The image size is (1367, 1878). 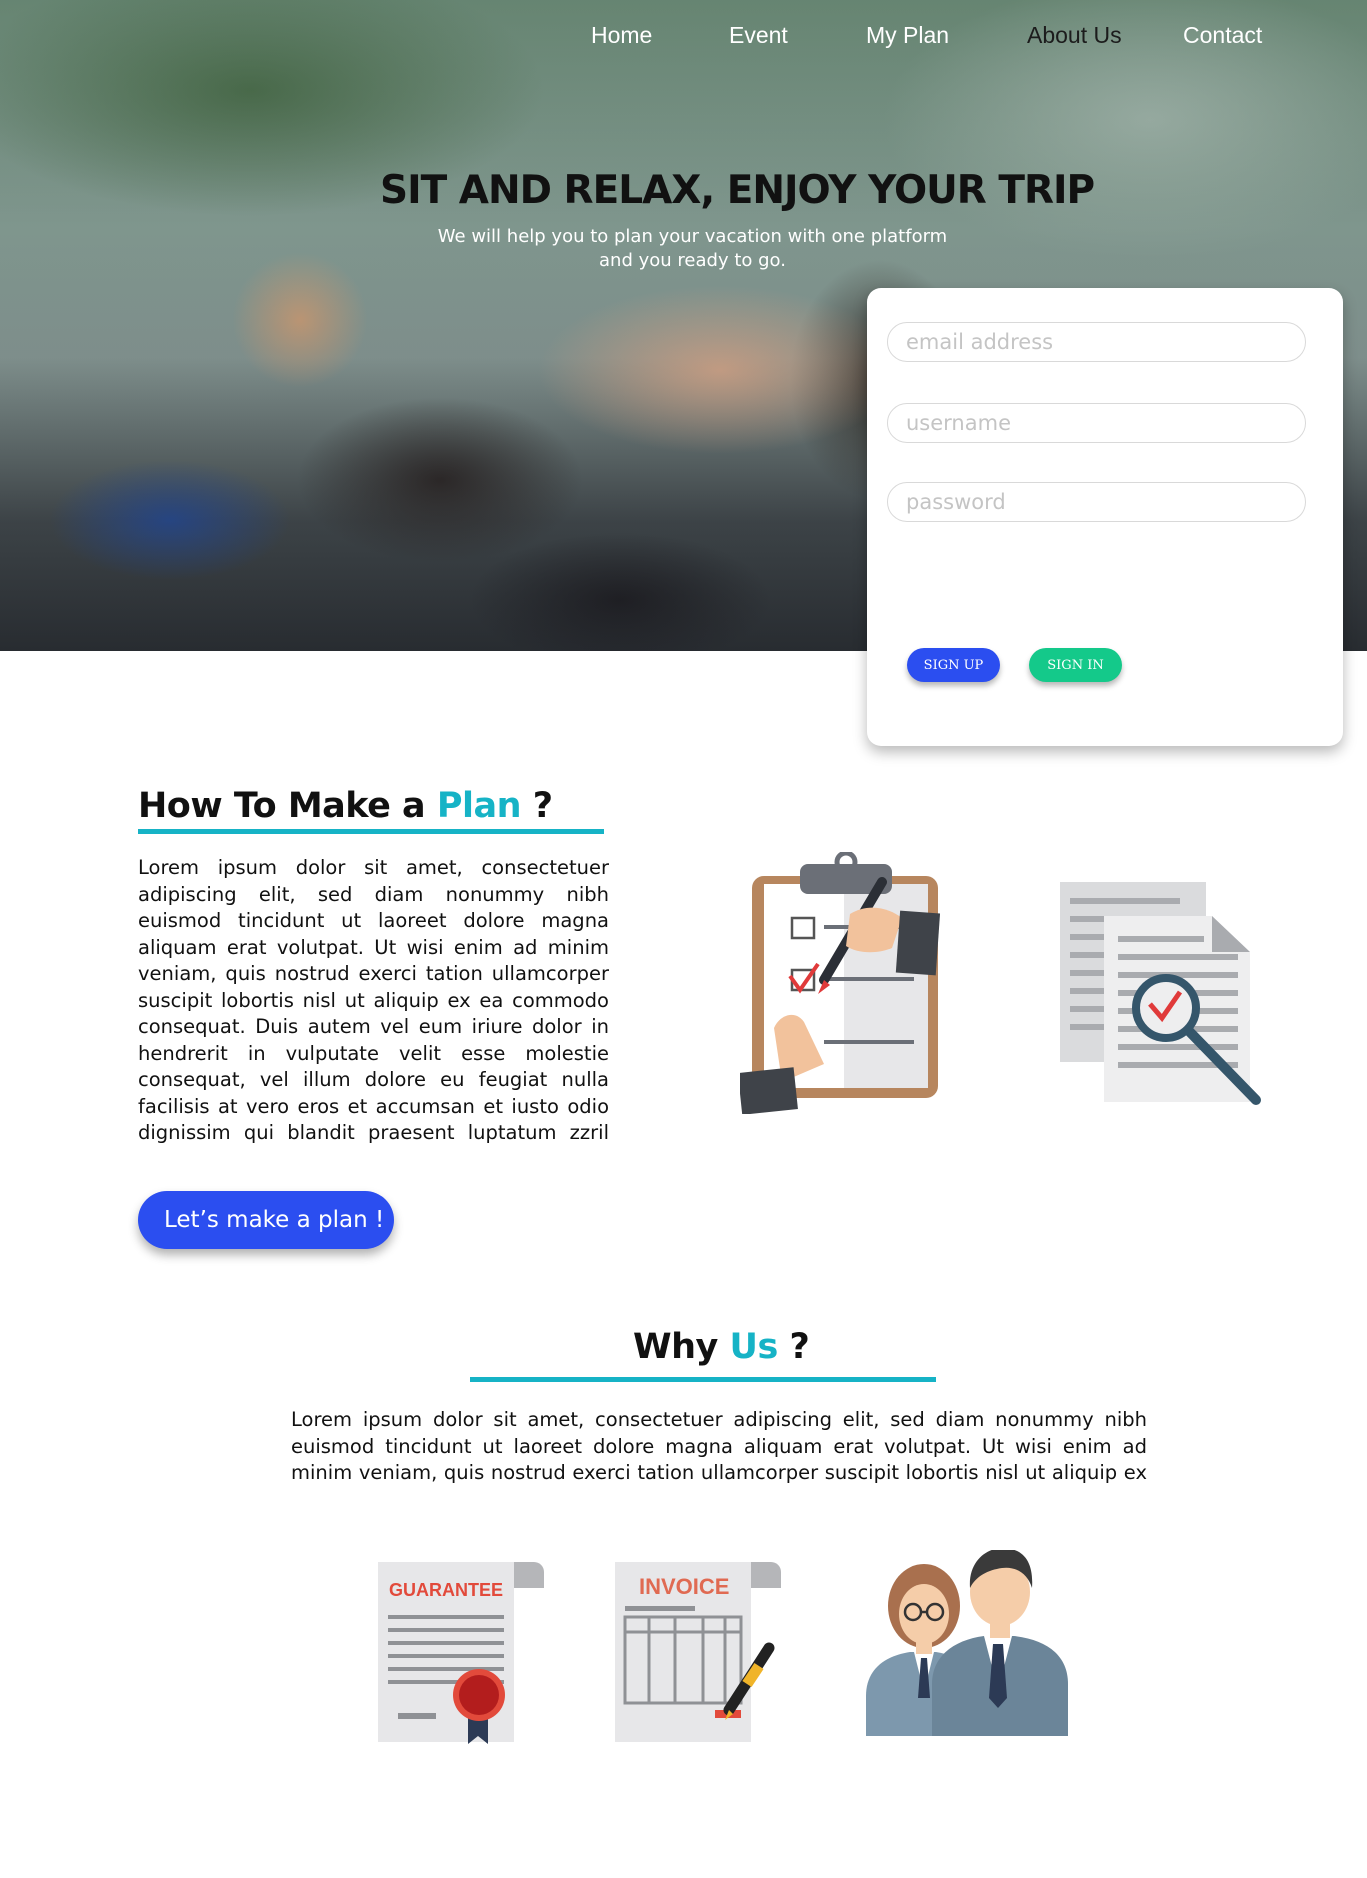 What do you see at coordinates (683, 37) in the screenshot?
I see `main-nav: Home Event My Plan About Us Contact` at bounding box center [683, 37].